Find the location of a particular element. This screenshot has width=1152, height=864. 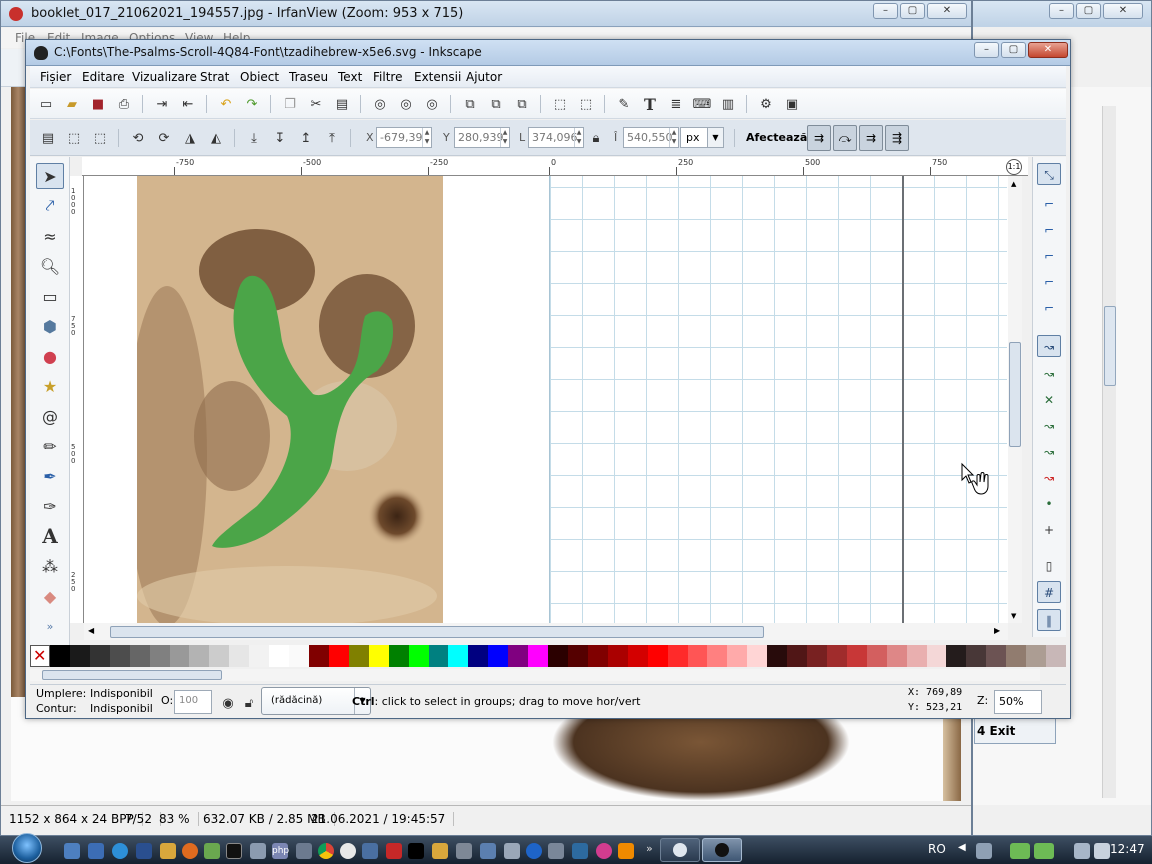

firefox-icon is located at coordinates (190, 851).